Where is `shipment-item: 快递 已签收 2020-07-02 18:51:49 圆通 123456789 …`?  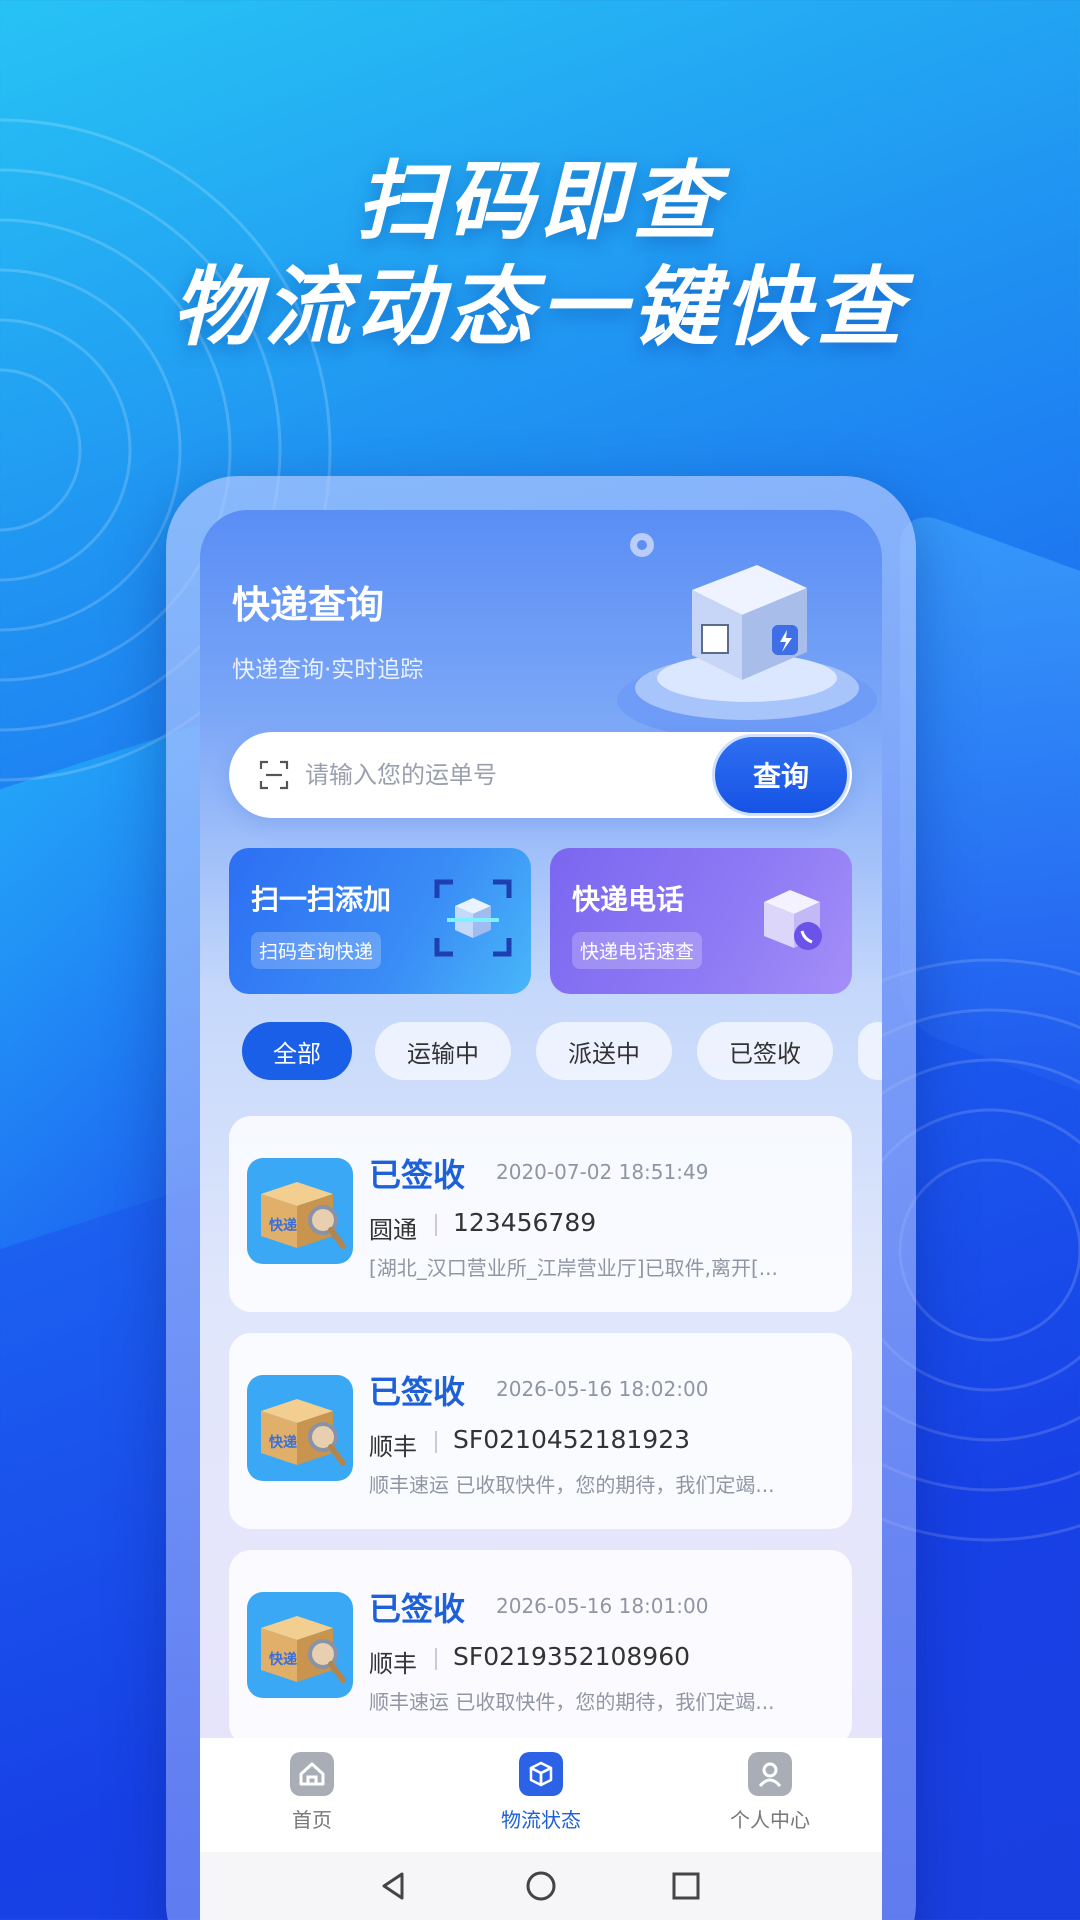
shipment-item: 快递 已签收 2020-07-02 18:51:49 圆通 123456789 … is located at coordinates (540, 1214).